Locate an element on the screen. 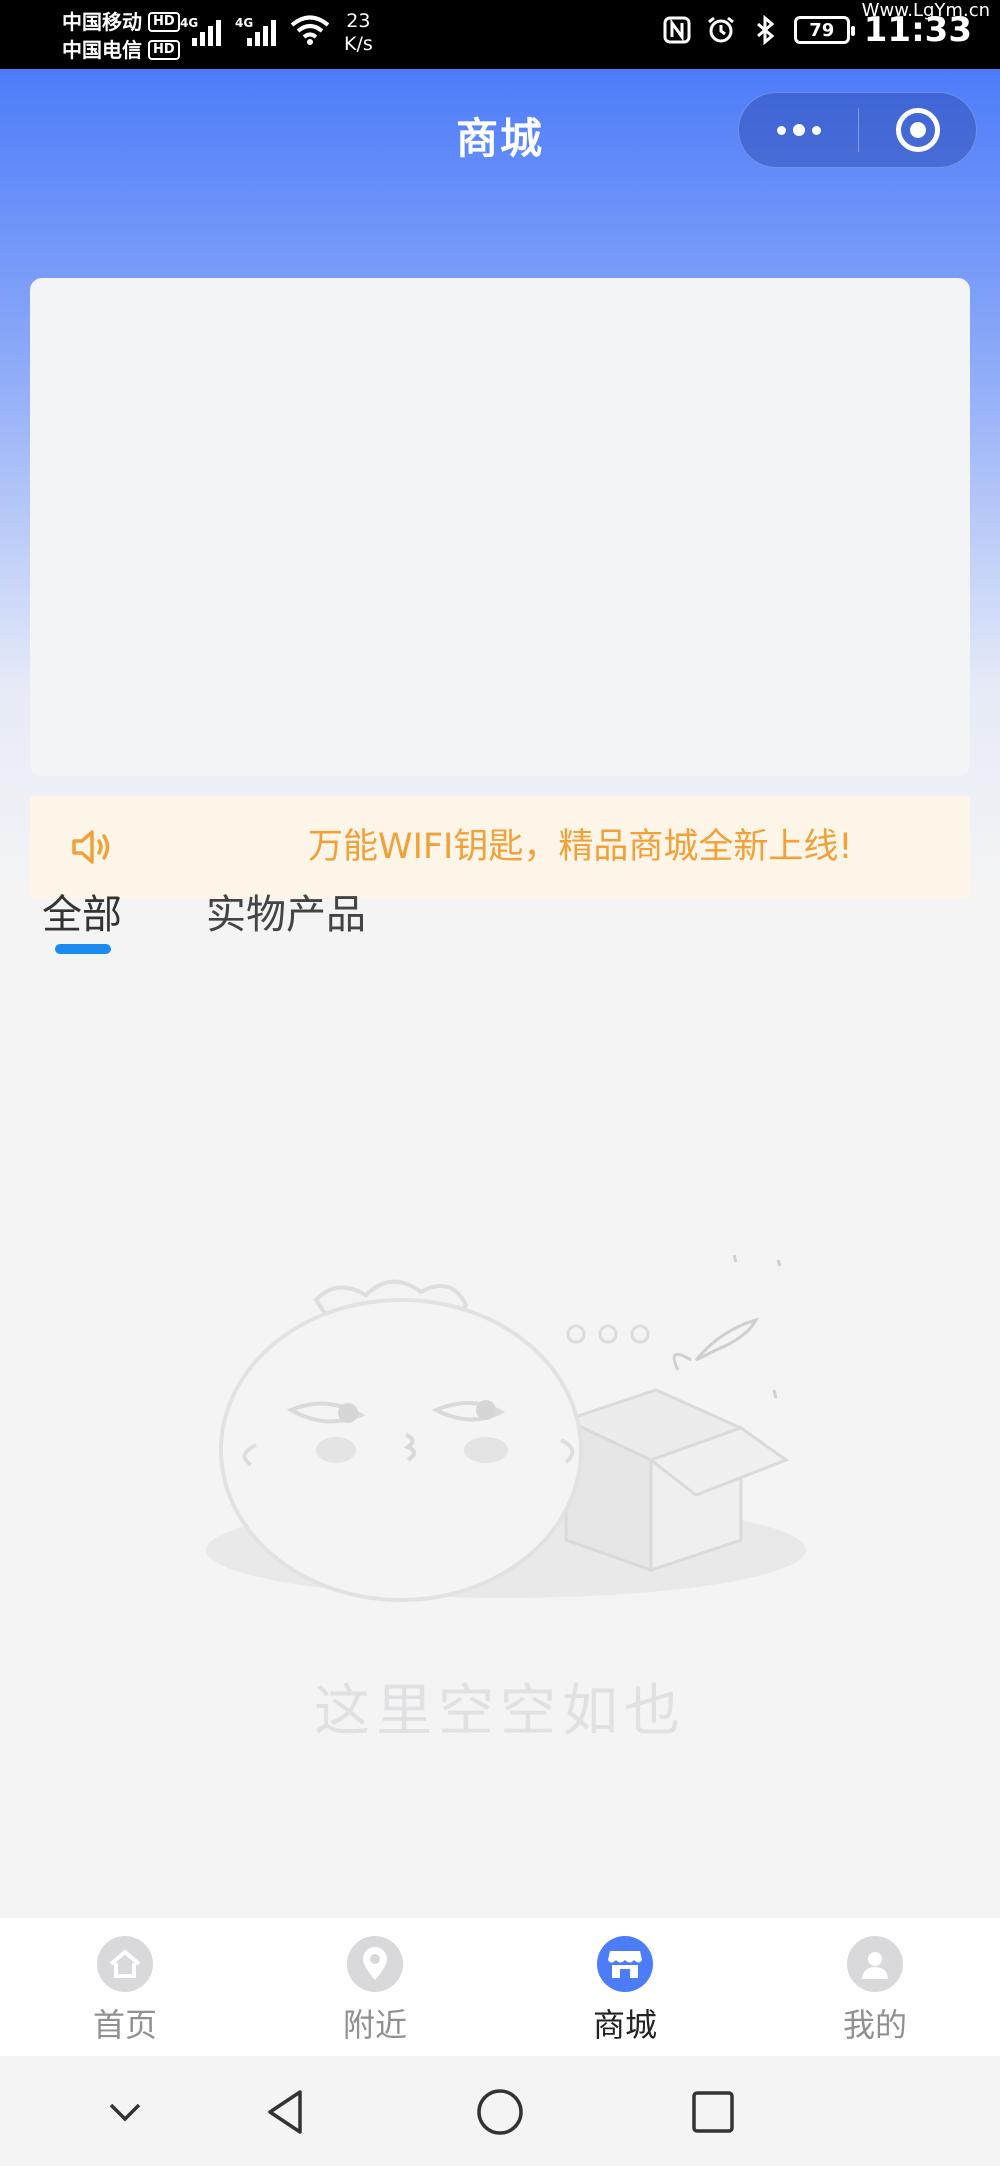 The width and height of the screenshot is (1000, 2166). tab-physical-products: 实物产品 is located at coordinates (286, 923).